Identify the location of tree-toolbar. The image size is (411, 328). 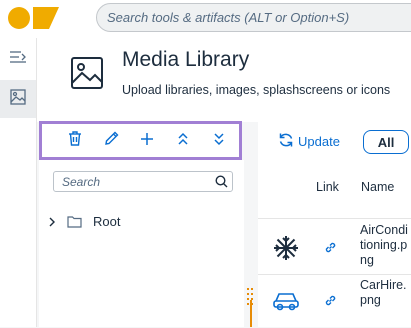
(140, 140).